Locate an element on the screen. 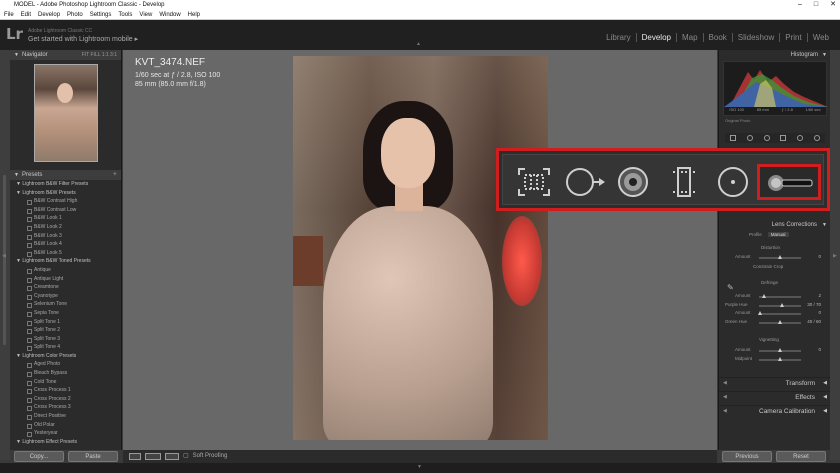  module-print: Print is located at coordinates (792, 37).